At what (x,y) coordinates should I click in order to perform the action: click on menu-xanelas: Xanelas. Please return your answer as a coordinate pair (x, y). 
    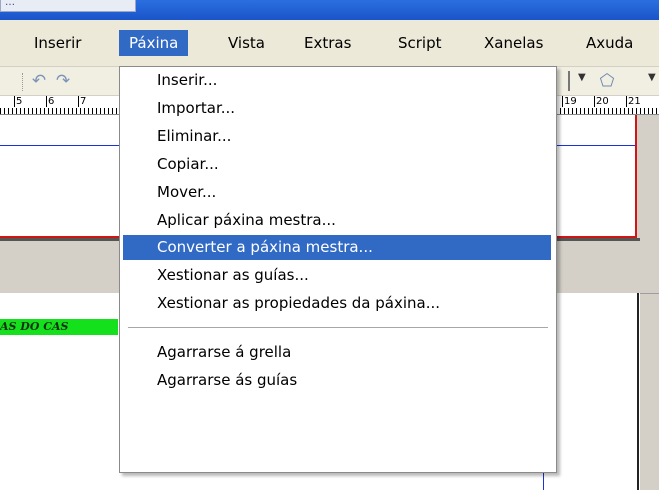
    Looking at the image, I should click on (513, 43).